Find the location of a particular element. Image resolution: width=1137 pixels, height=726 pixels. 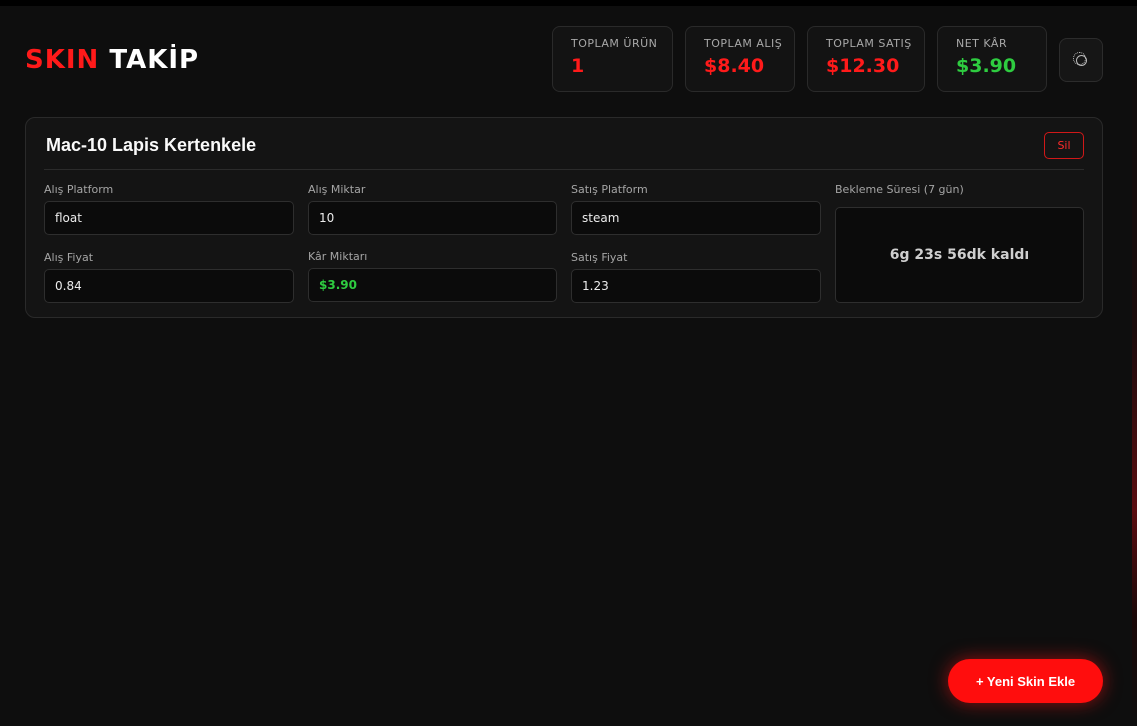

buy-amount-label: Alış Miktar is located at coordinates (337, 189).